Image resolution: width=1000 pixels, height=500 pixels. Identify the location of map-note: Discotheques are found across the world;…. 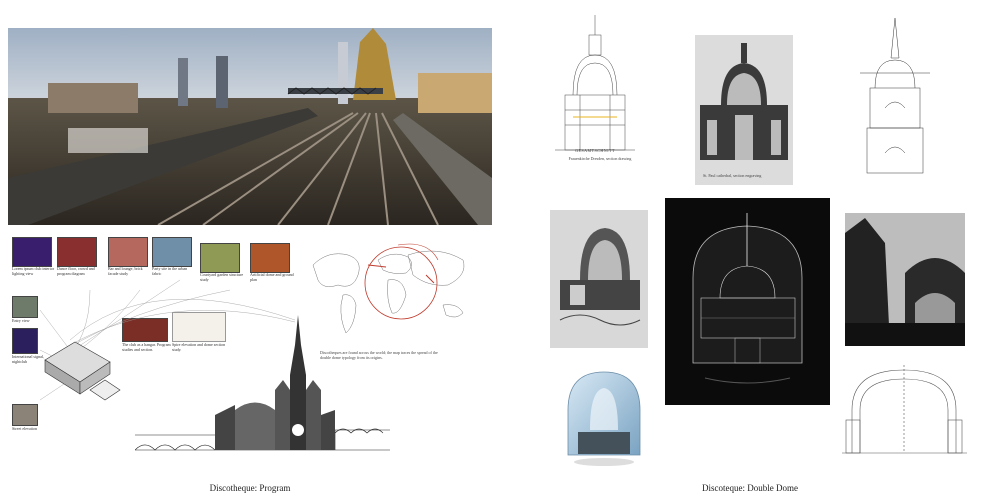
(379, 355).